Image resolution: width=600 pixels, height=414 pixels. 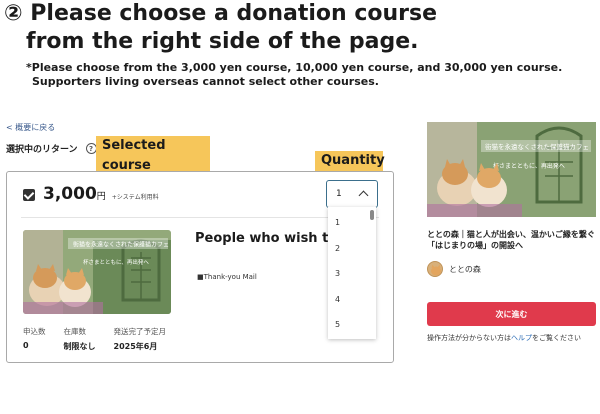 What do you see at coordinates (135, 197) in the screenshot?
I see `system-fee-note: +システム利用料` at bounding box center [135, 197].